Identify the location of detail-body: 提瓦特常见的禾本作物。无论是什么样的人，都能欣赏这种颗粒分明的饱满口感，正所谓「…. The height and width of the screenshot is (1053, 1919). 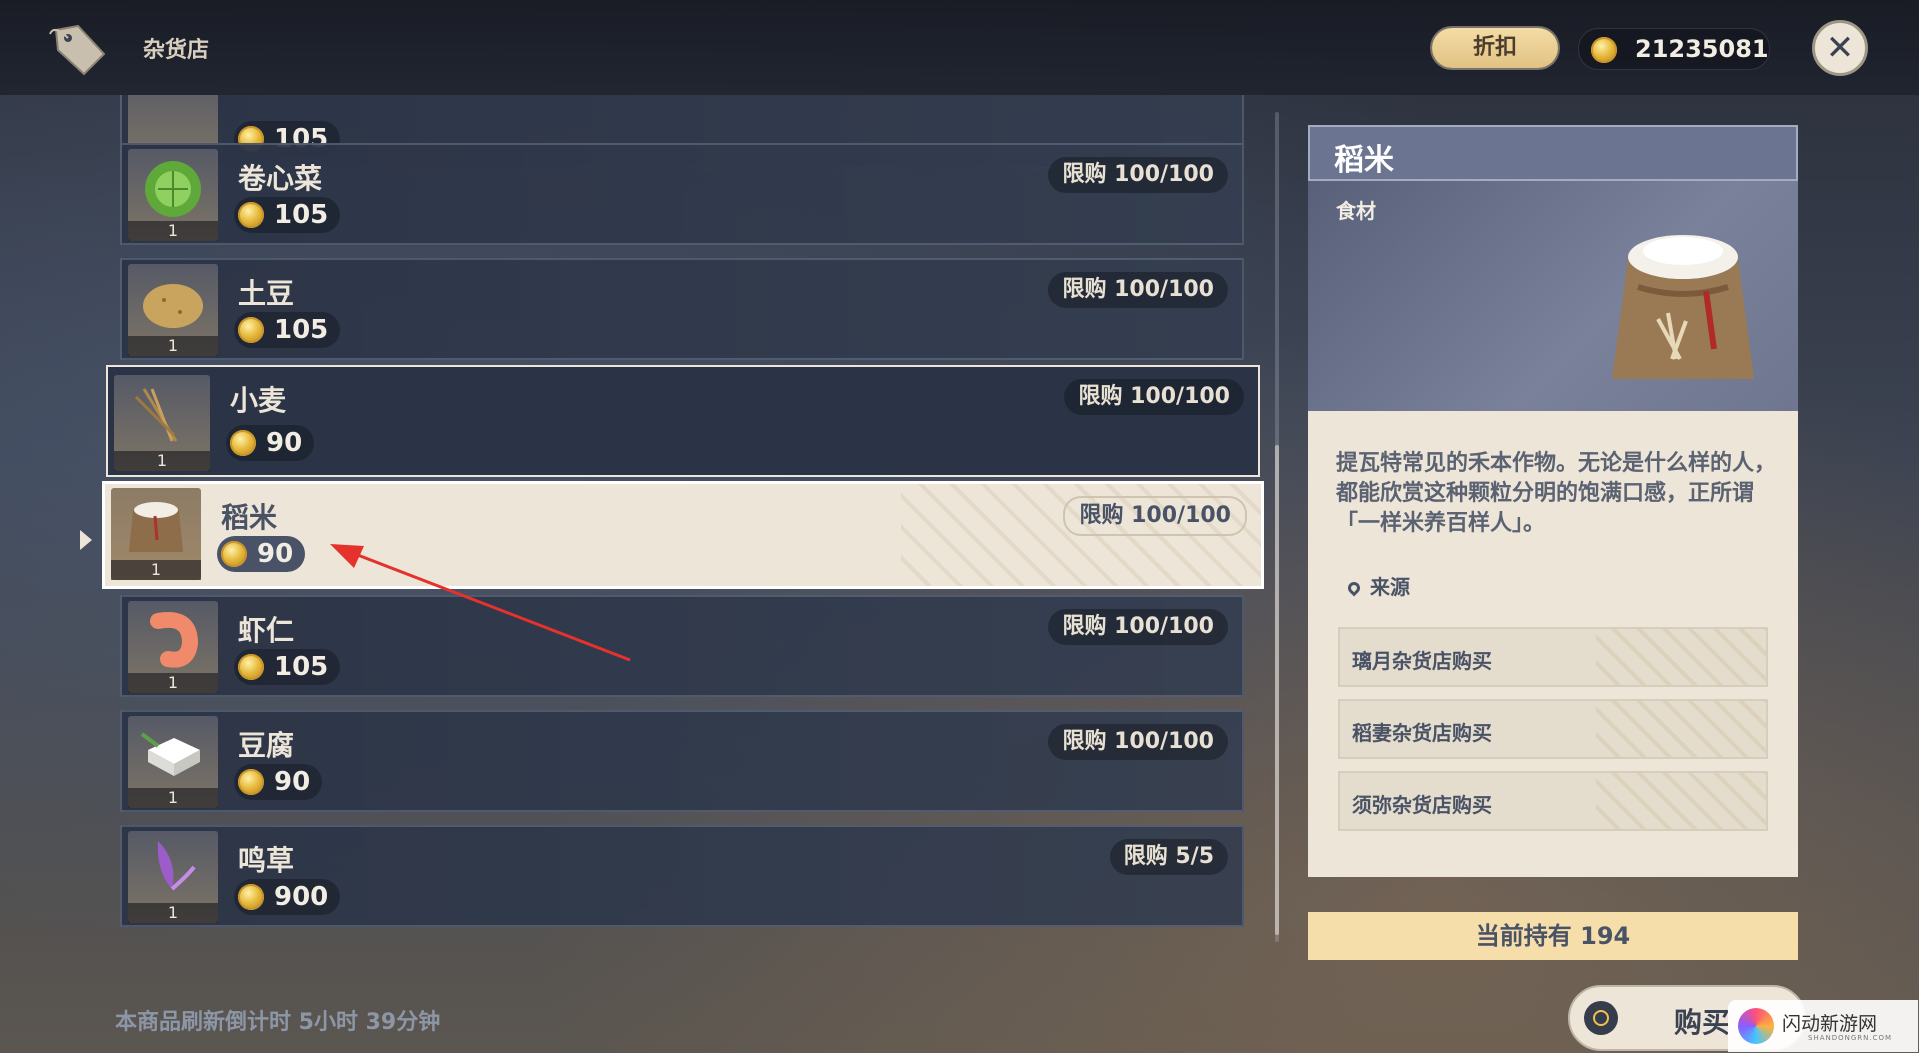
(1553, 644).